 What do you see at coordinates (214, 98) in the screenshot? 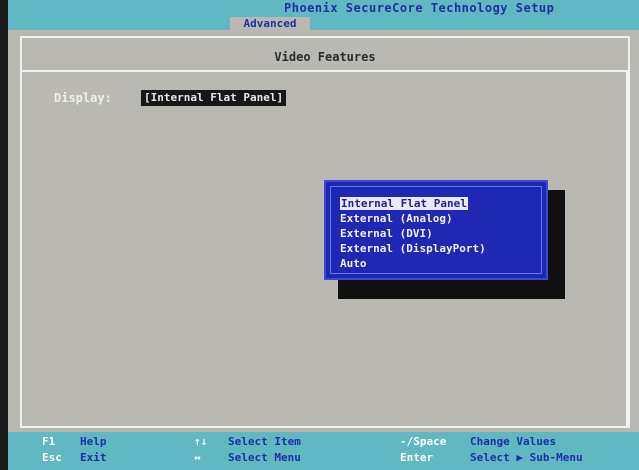
I see `display-setting-value: [Internal Flat Panel]` at bounding box center [214, 98].